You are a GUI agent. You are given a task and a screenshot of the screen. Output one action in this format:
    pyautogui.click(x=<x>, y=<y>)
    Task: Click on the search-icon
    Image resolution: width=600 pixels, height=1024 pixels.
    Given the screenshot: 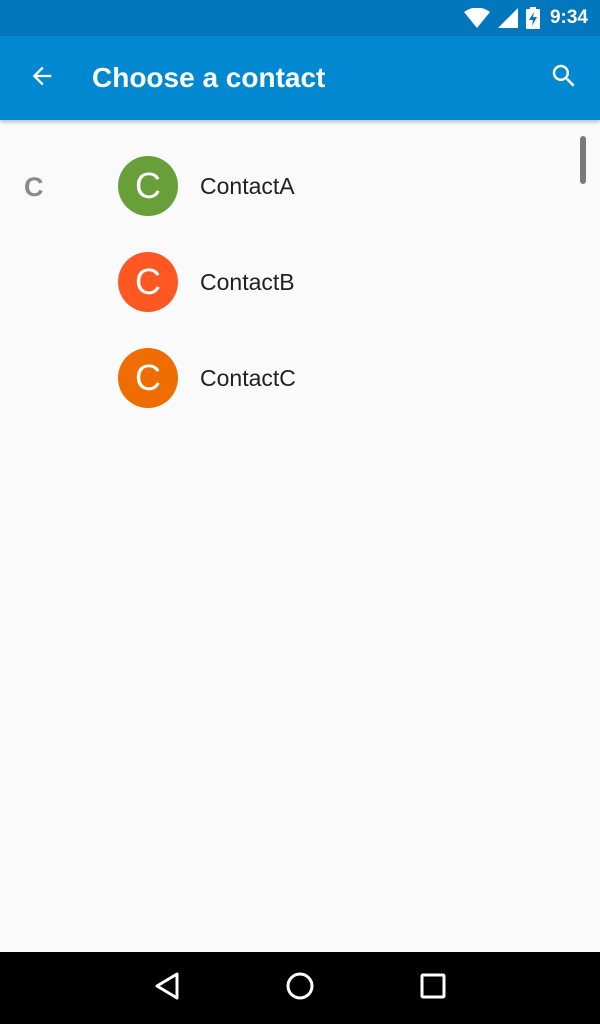 What is the action you would take?
    pyautogui.click(x=564, y=78)
    